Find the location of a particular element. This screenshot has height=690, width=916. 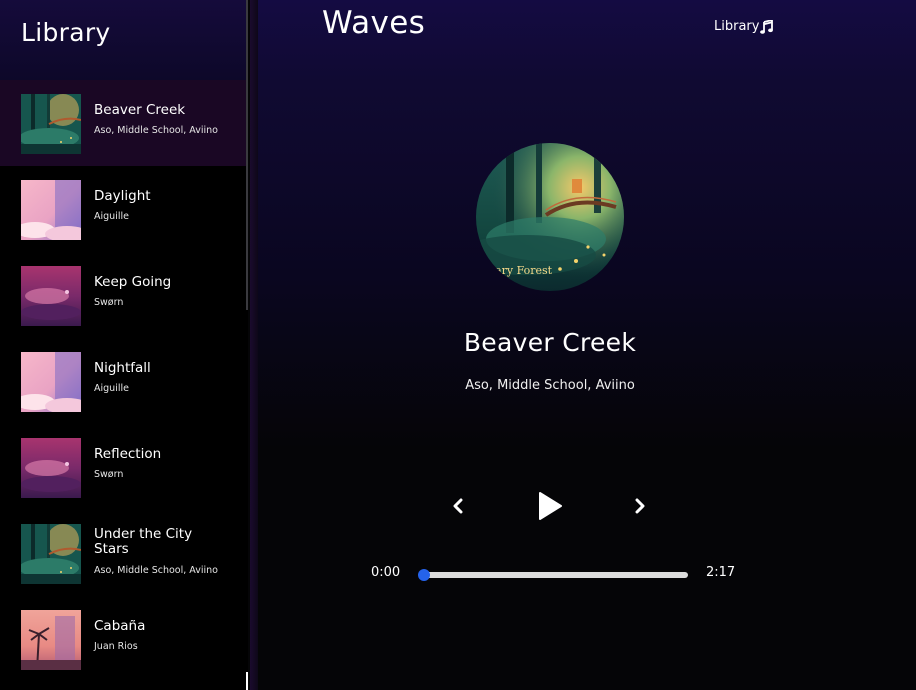

song-name: Daylight is located at coordinates (122, 196).